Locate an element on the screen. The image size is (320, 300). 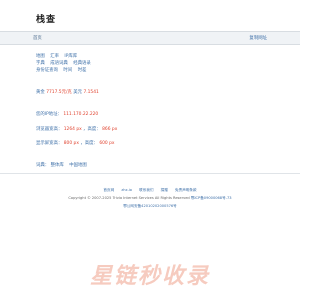
icp-link: 鄂ICP备09000068号-73 is located at coordinates (211, 198).